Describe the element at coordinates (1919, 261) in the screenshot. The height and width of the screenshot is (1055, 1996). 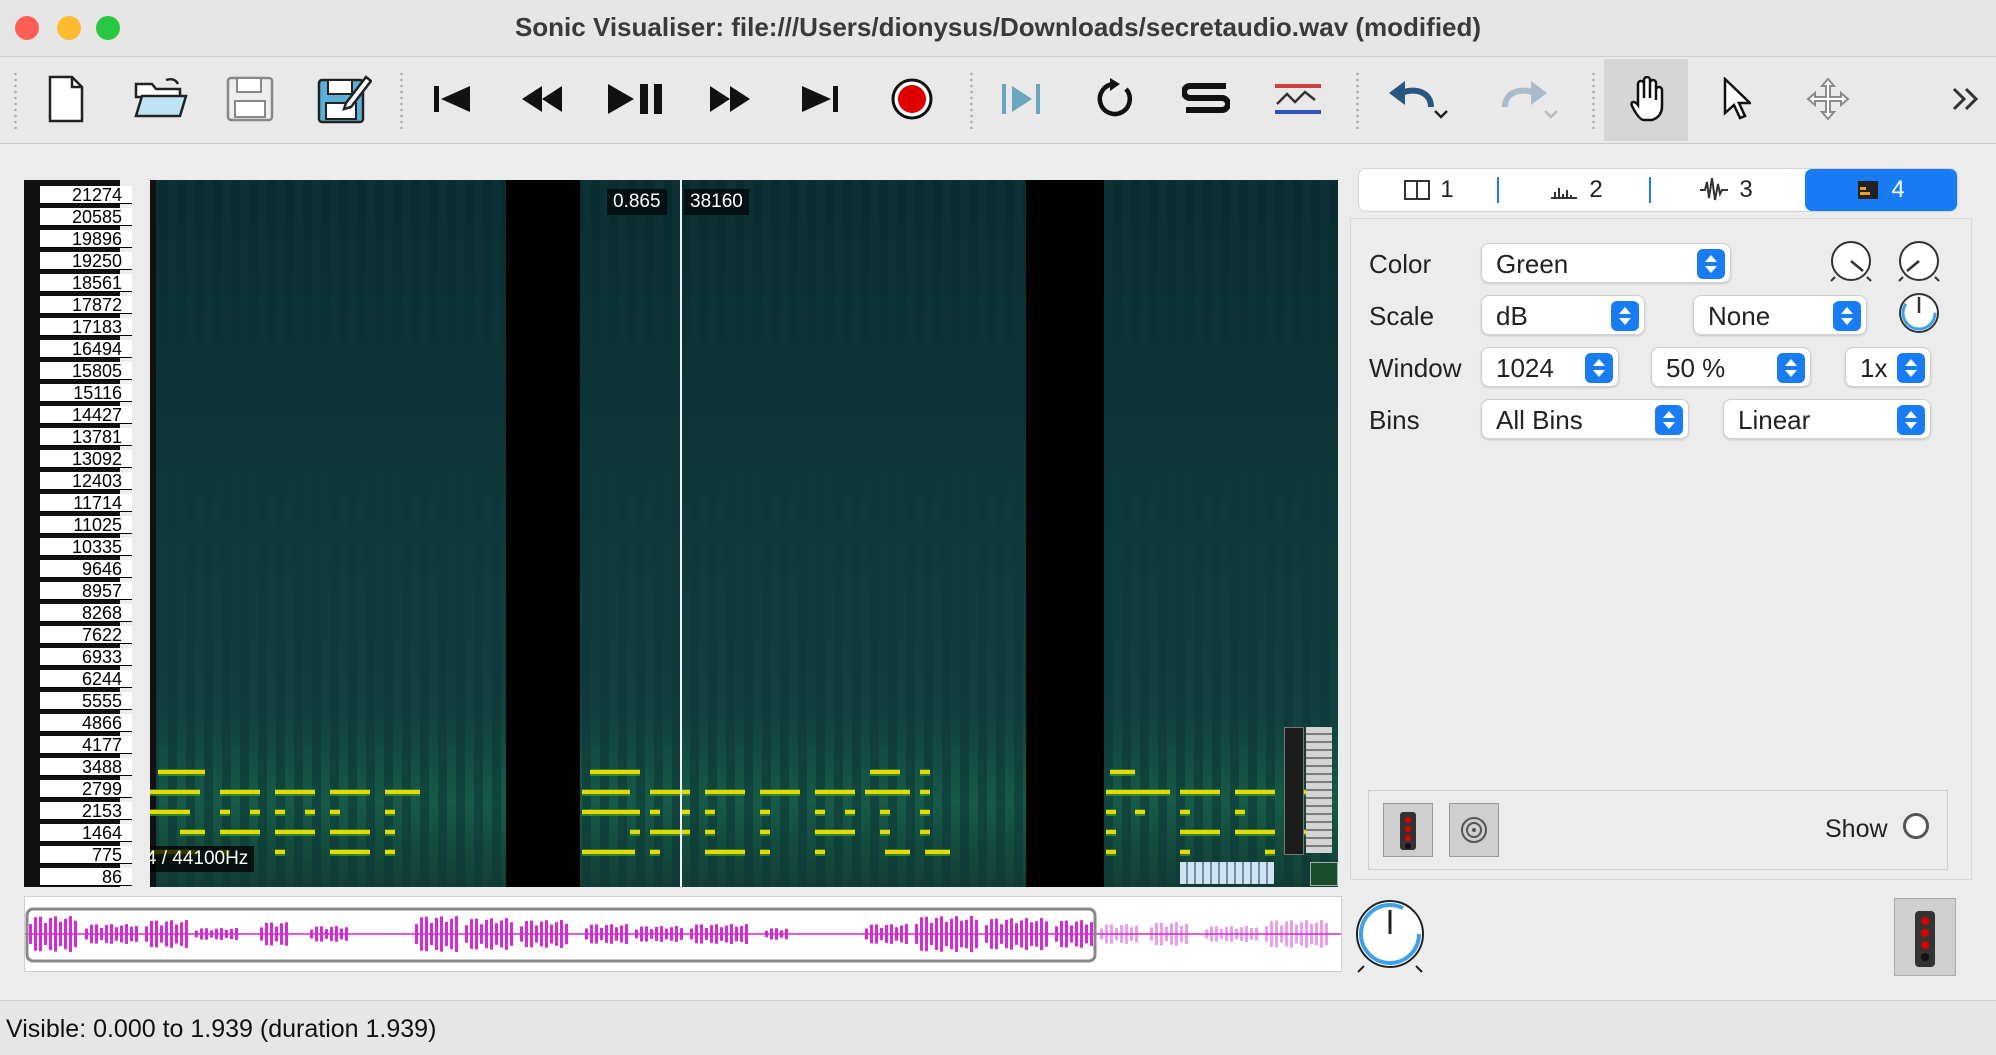
I see `threshold-knob` at that location.